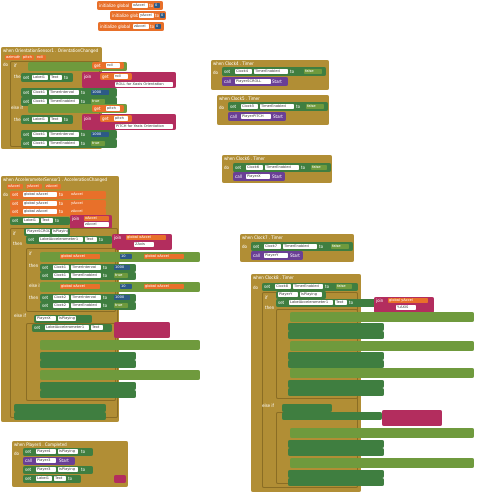 The width and height of the screenshot is (500, 500). What do you see at coordinates (15, 186) in the screenshot?
I see `param-xaccel: xAccel` at bounding box center [15, 186].